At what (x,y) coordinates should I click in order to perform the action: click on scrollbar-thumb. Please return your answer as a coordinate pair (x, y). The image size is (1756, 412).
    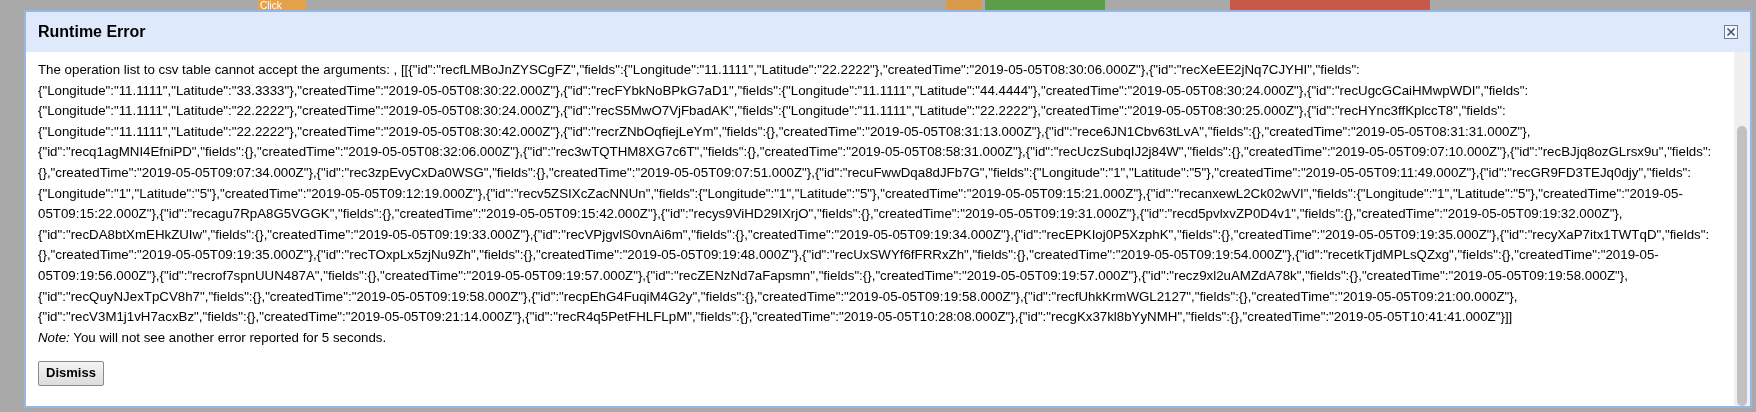
    Looking at the image, I should click on (1742, 266).